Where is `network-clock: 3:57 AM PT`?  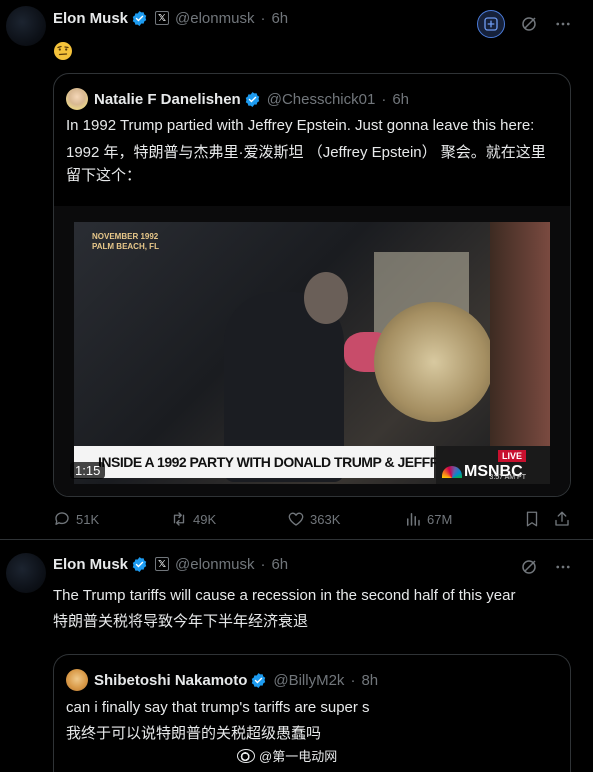
network-clock: 3:57 AM PT is located at coordinates (507, 477).